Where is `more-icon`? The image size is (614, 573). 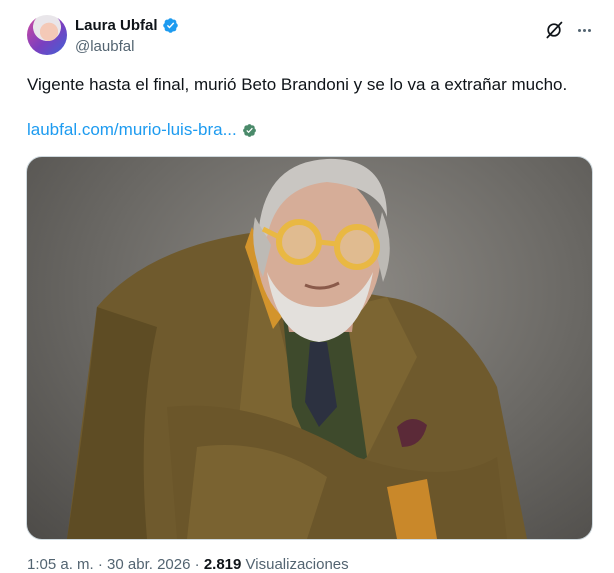 more-icon is located at coordinates (584, 30).